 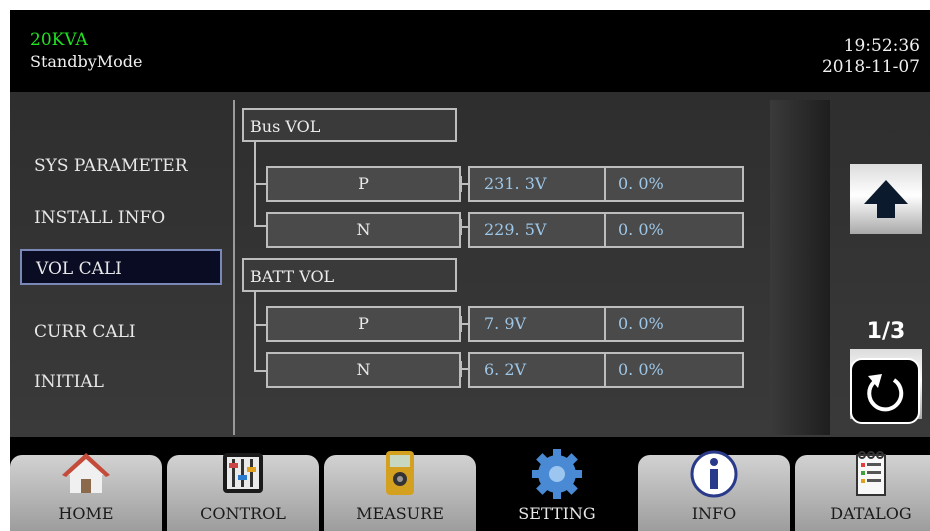 What do you see at coordinates (400, 513) in the screenshot?
I see `tab-label: MEASURE` at bounding box center [400, 513].